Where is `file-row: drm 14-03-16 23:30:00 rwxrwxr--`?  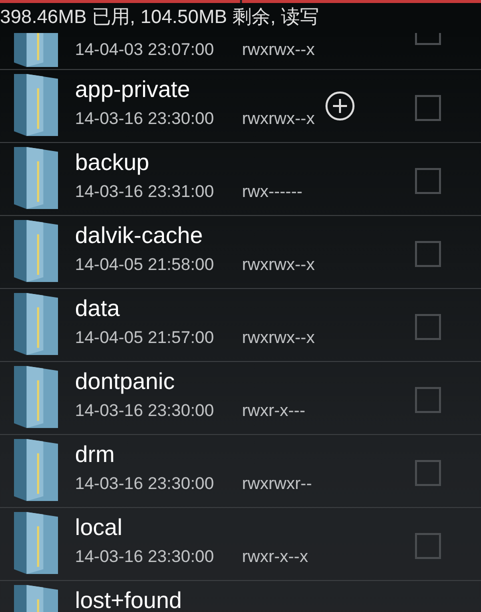
file-row: drm 14-03-16 23:30:00 rwxrwxr-- is located at coordinates (240, 471).